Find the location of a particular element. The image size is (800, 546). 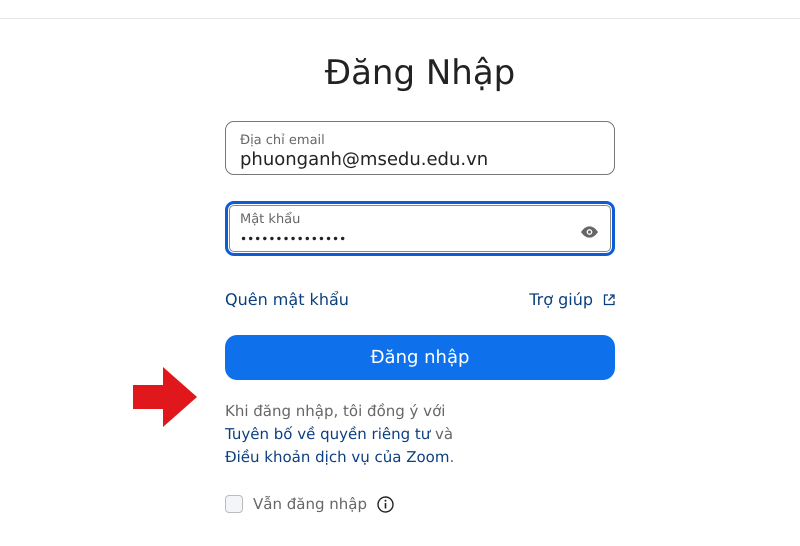

page-title: Đăng Nhập is located at coordinates (420, 73).